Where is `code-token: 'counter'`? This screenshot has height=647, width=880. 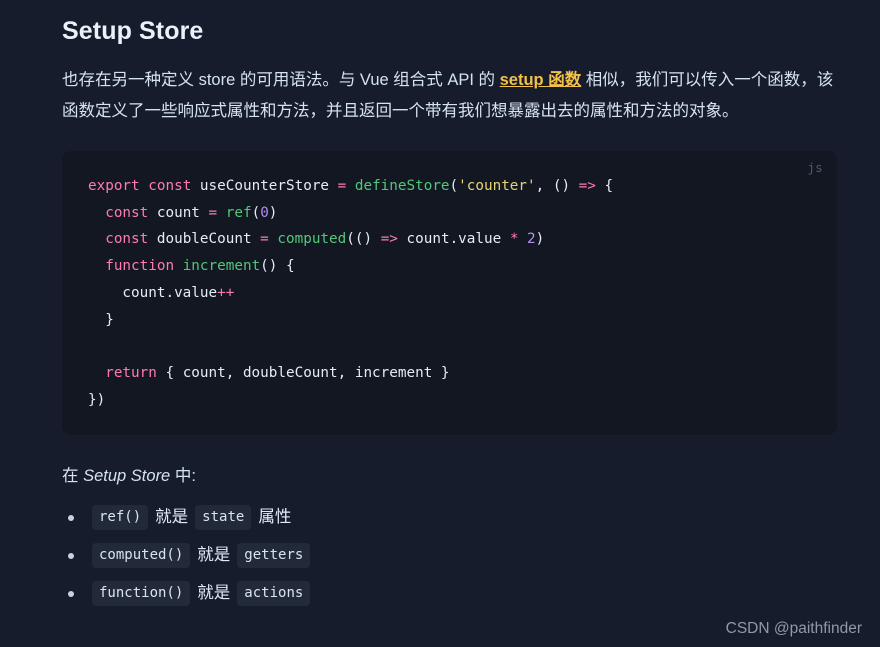
code-token: 'counter' is located at coordinates (497, 186).